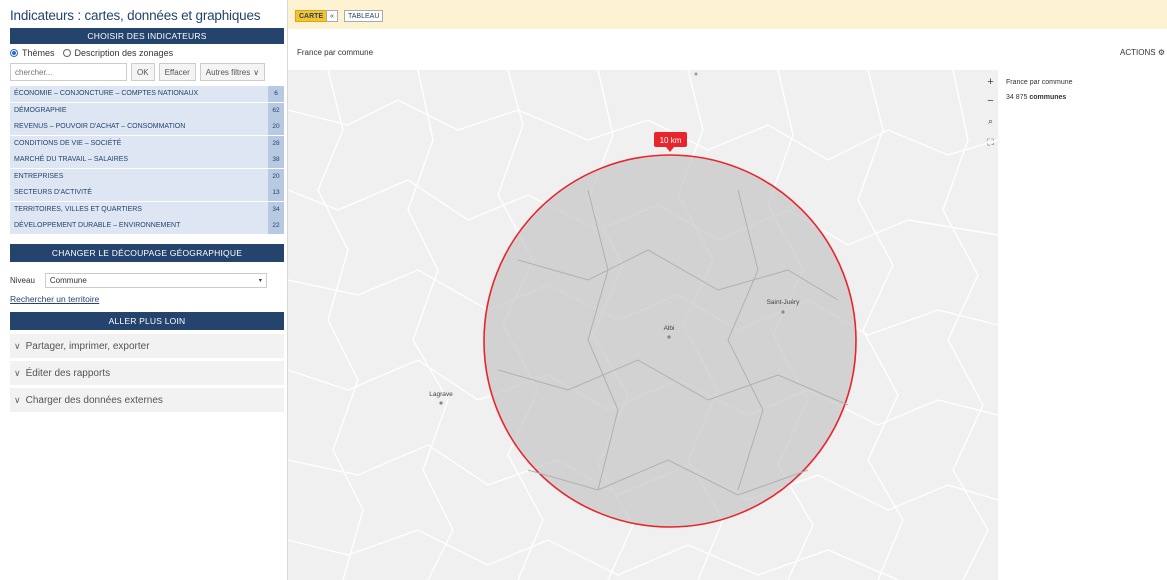 This screenshot has height=580, width=1167. I want to click on radius-label: 10 km, so click(670, 142).